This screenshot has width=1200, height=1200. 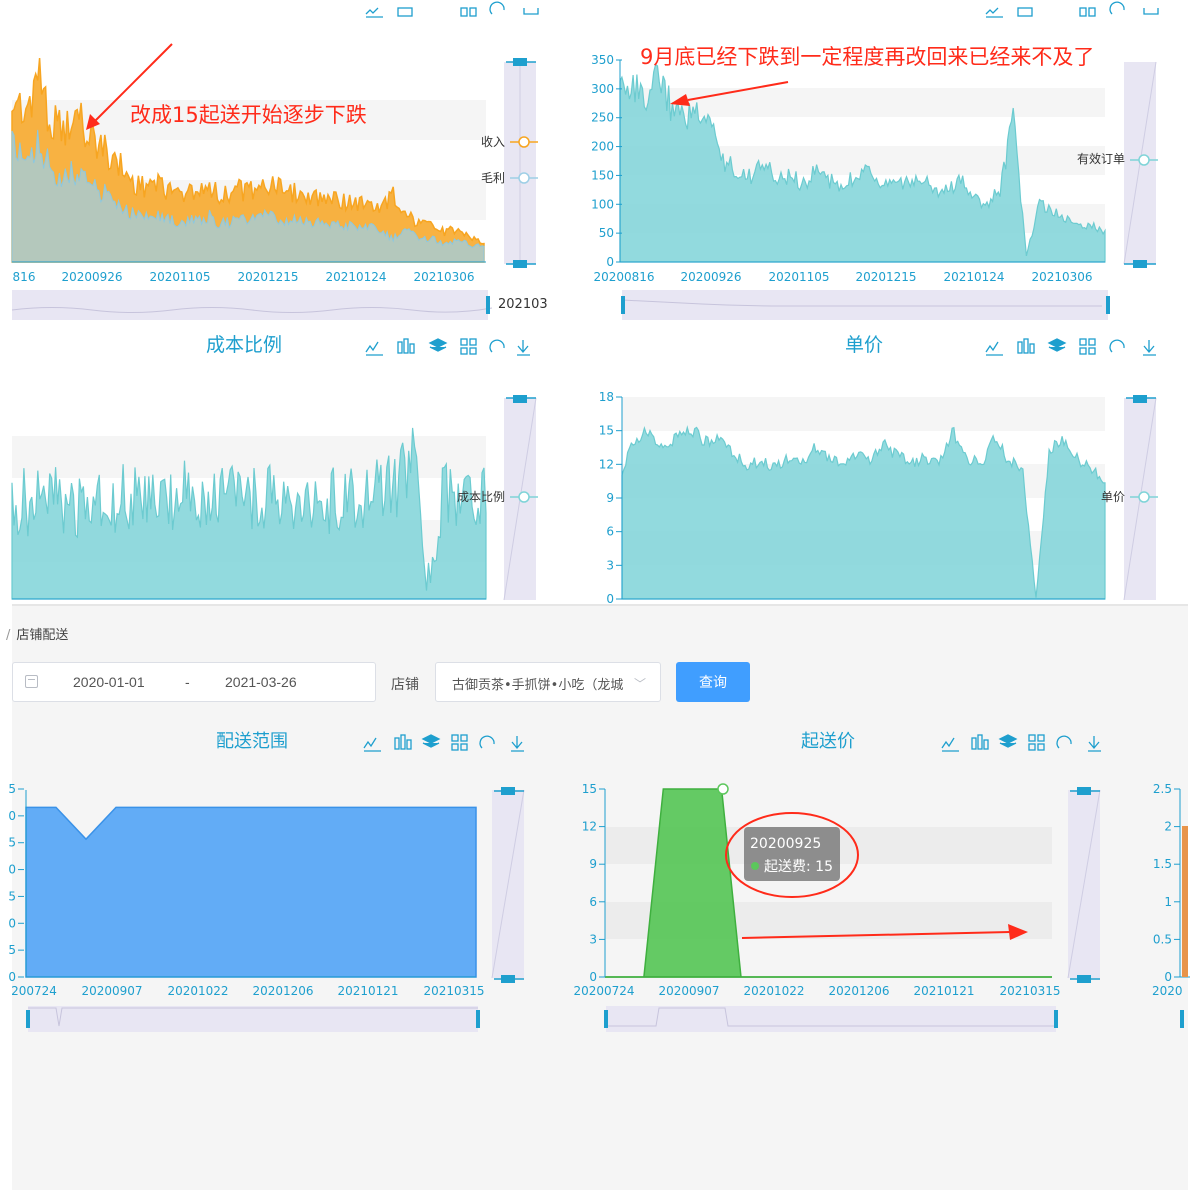 What do you see at coordinates (1162, 939) in the screenshot?
I see `y-tick-label: 0.5` at bounding box center [1162, 939].